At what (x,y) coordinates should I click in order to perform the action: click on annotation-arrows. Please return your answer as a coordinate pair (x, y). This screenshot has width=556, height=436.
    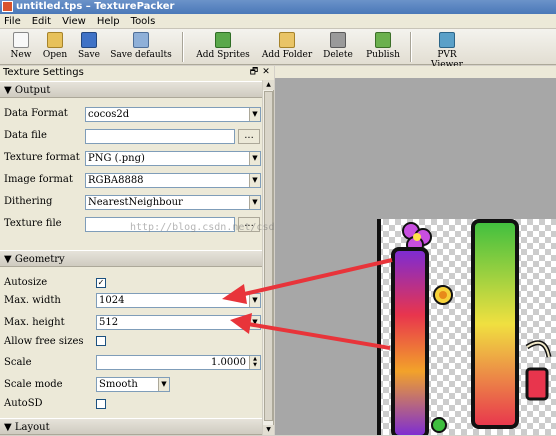
    Looking at the image, I should click on (307, 304).